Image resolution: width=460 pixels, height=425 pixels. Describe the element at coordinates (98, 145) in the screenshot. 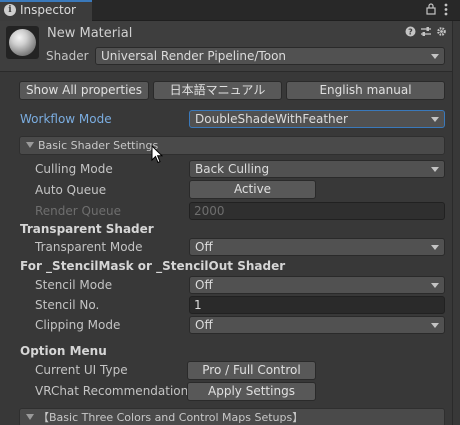

I see `basic-shader-settings-header: Basic Shader Settings` at that location.